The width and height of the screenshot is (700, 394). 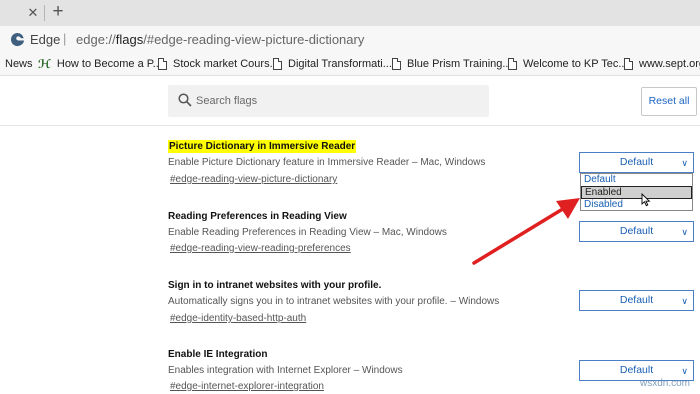 What do you see at coordinates (260, 248) in the screenshot?
I see `flag-link: #edge-reading-view-reading-preferences` at bounding box center [260, 248].